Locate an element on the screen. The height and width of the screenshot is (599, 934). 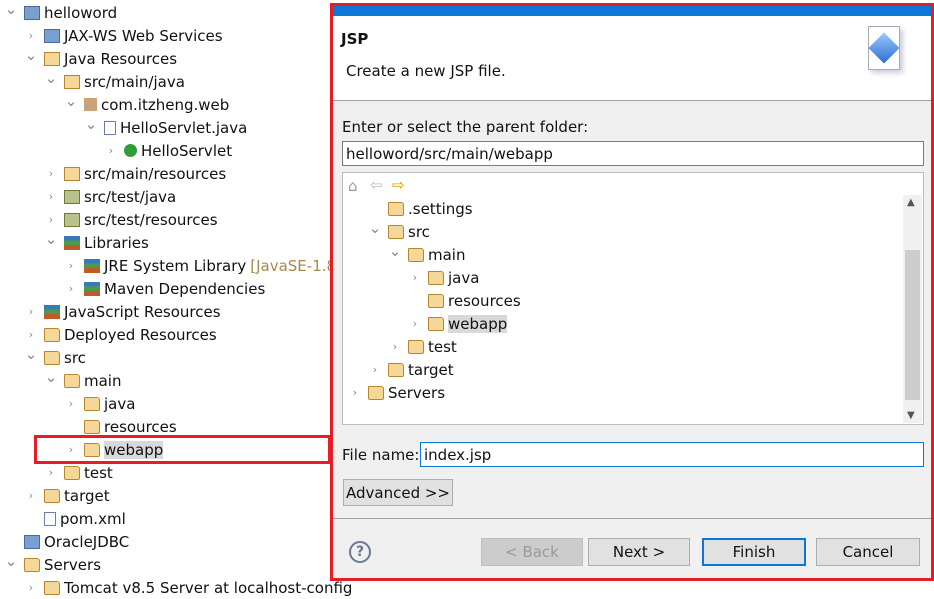
tree-item: ⌄ Libraries is located at coordinates (96, 242).